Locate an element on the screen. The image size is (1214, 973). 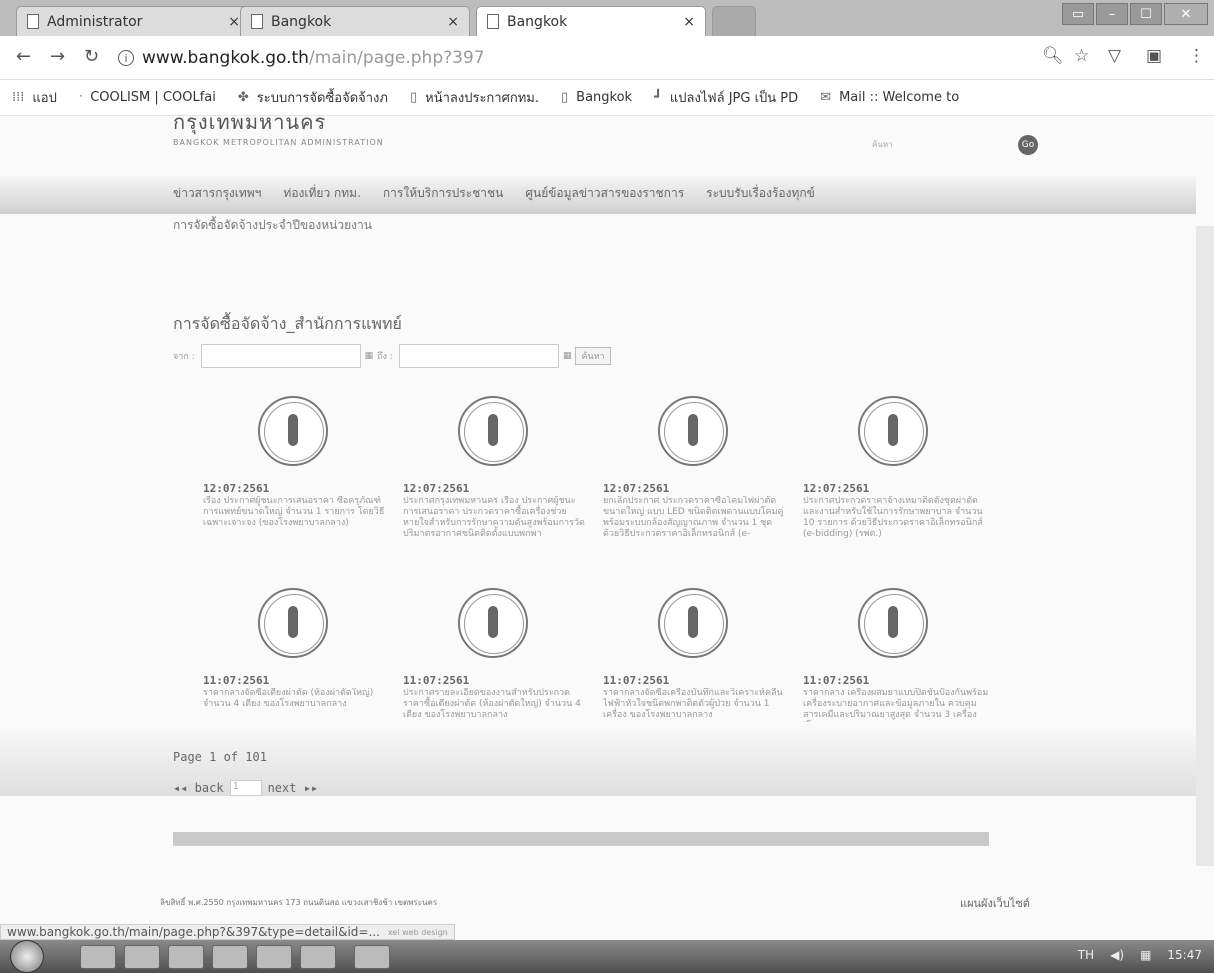
menu-item-complaints: ระบบรับเรื่องร้องทุกข์ is located at coordinates (760, 193).